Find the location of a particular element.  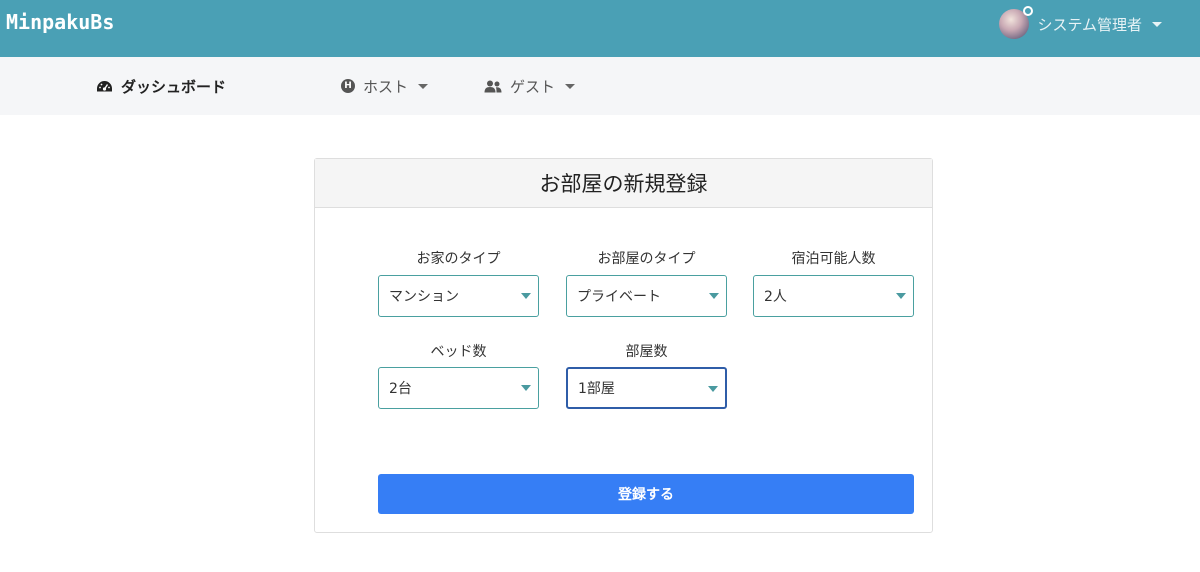

nav-guest-dropdown: ゲスト is located at coordinates (530, 86).